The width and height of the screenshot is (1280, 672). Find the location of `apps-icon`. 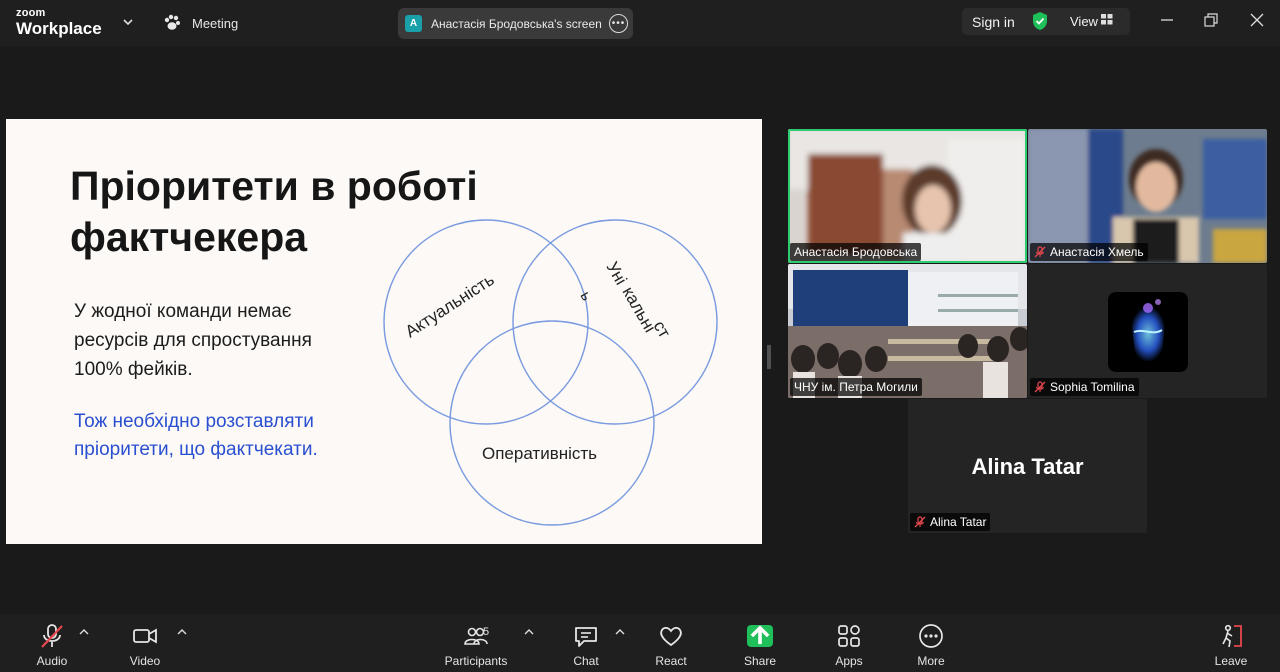

apps-icon is located at coordinates (849, 636).